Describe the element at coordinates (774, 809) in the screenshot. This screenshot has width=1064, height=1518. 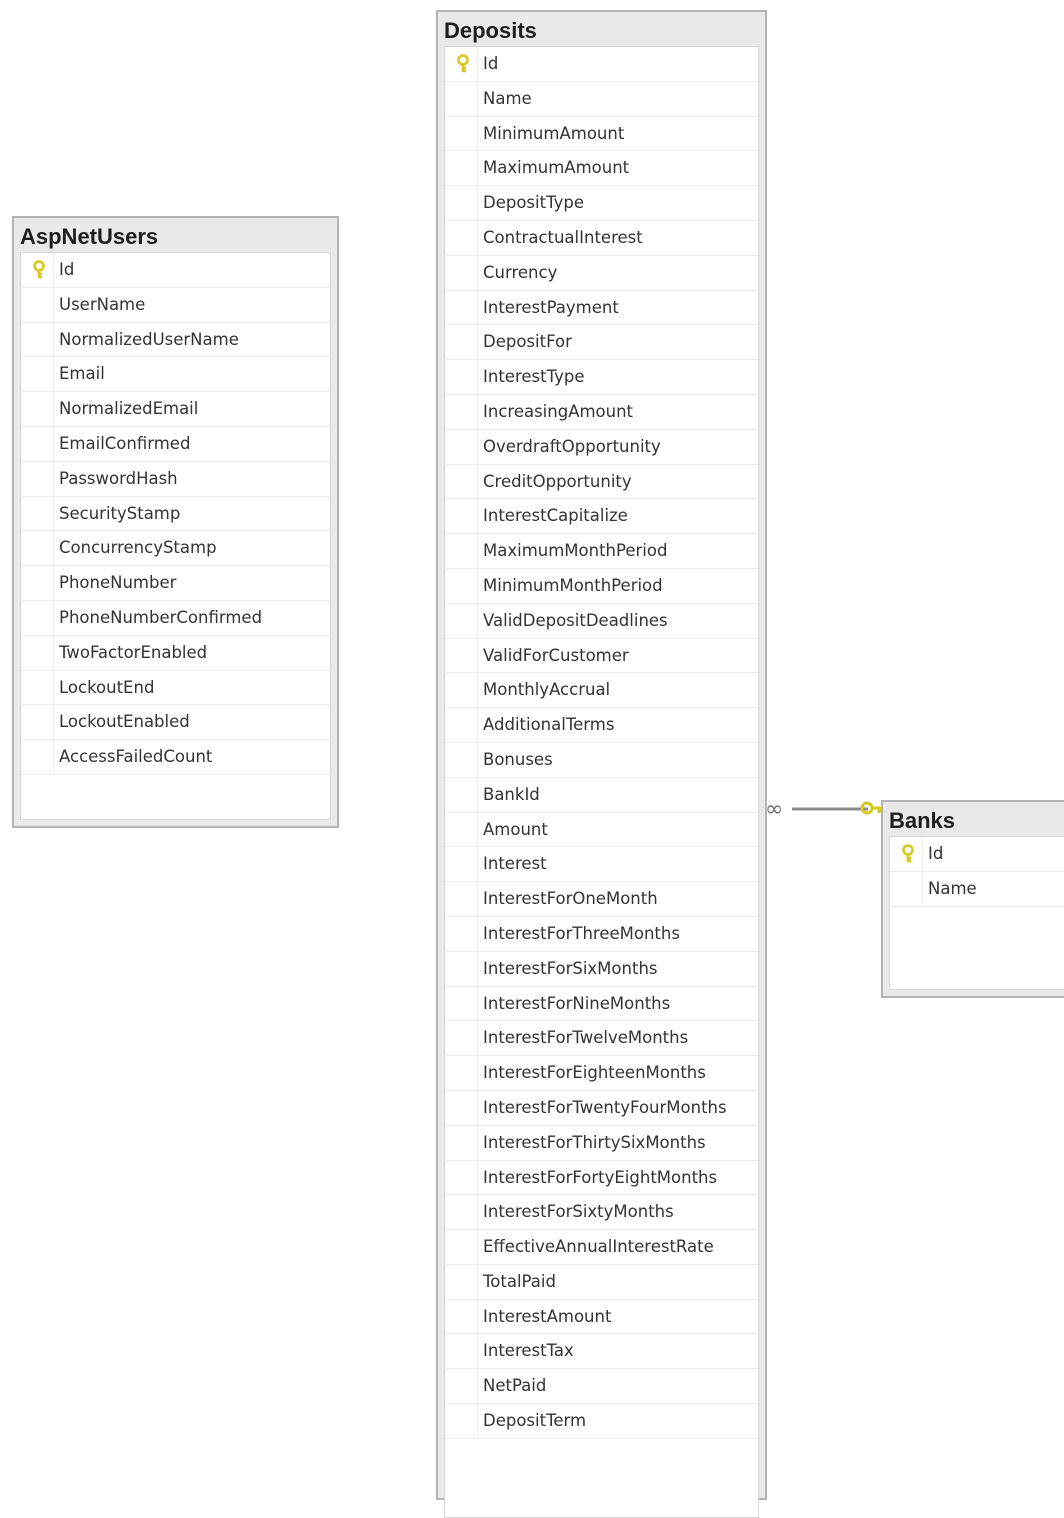
I see `infinity-icon: ∞` at that location.